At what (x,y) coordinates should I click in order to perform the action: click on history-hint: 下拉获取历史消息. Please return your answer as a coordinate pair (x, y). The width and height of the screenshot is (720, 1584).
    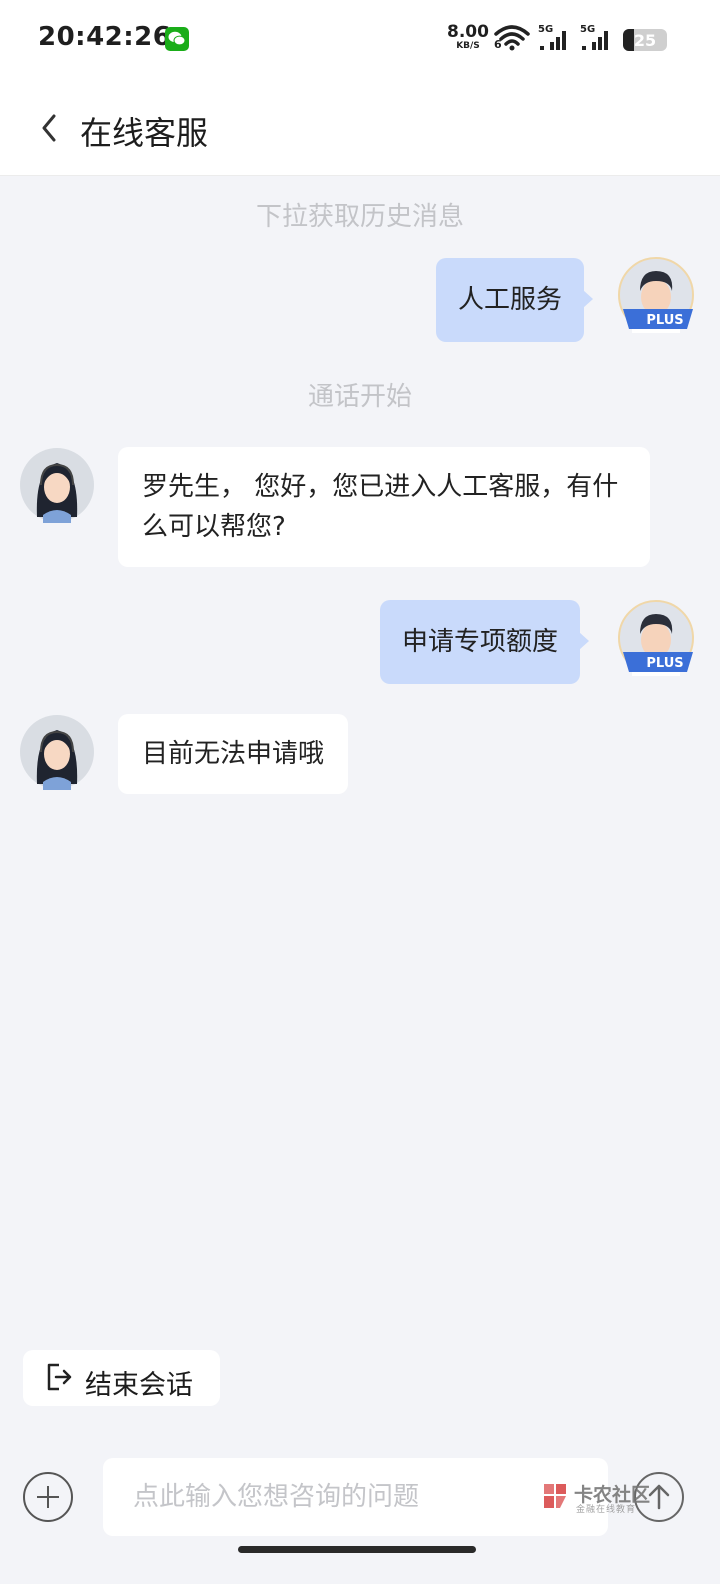
    Looking at the image, I should click on (360, 214).